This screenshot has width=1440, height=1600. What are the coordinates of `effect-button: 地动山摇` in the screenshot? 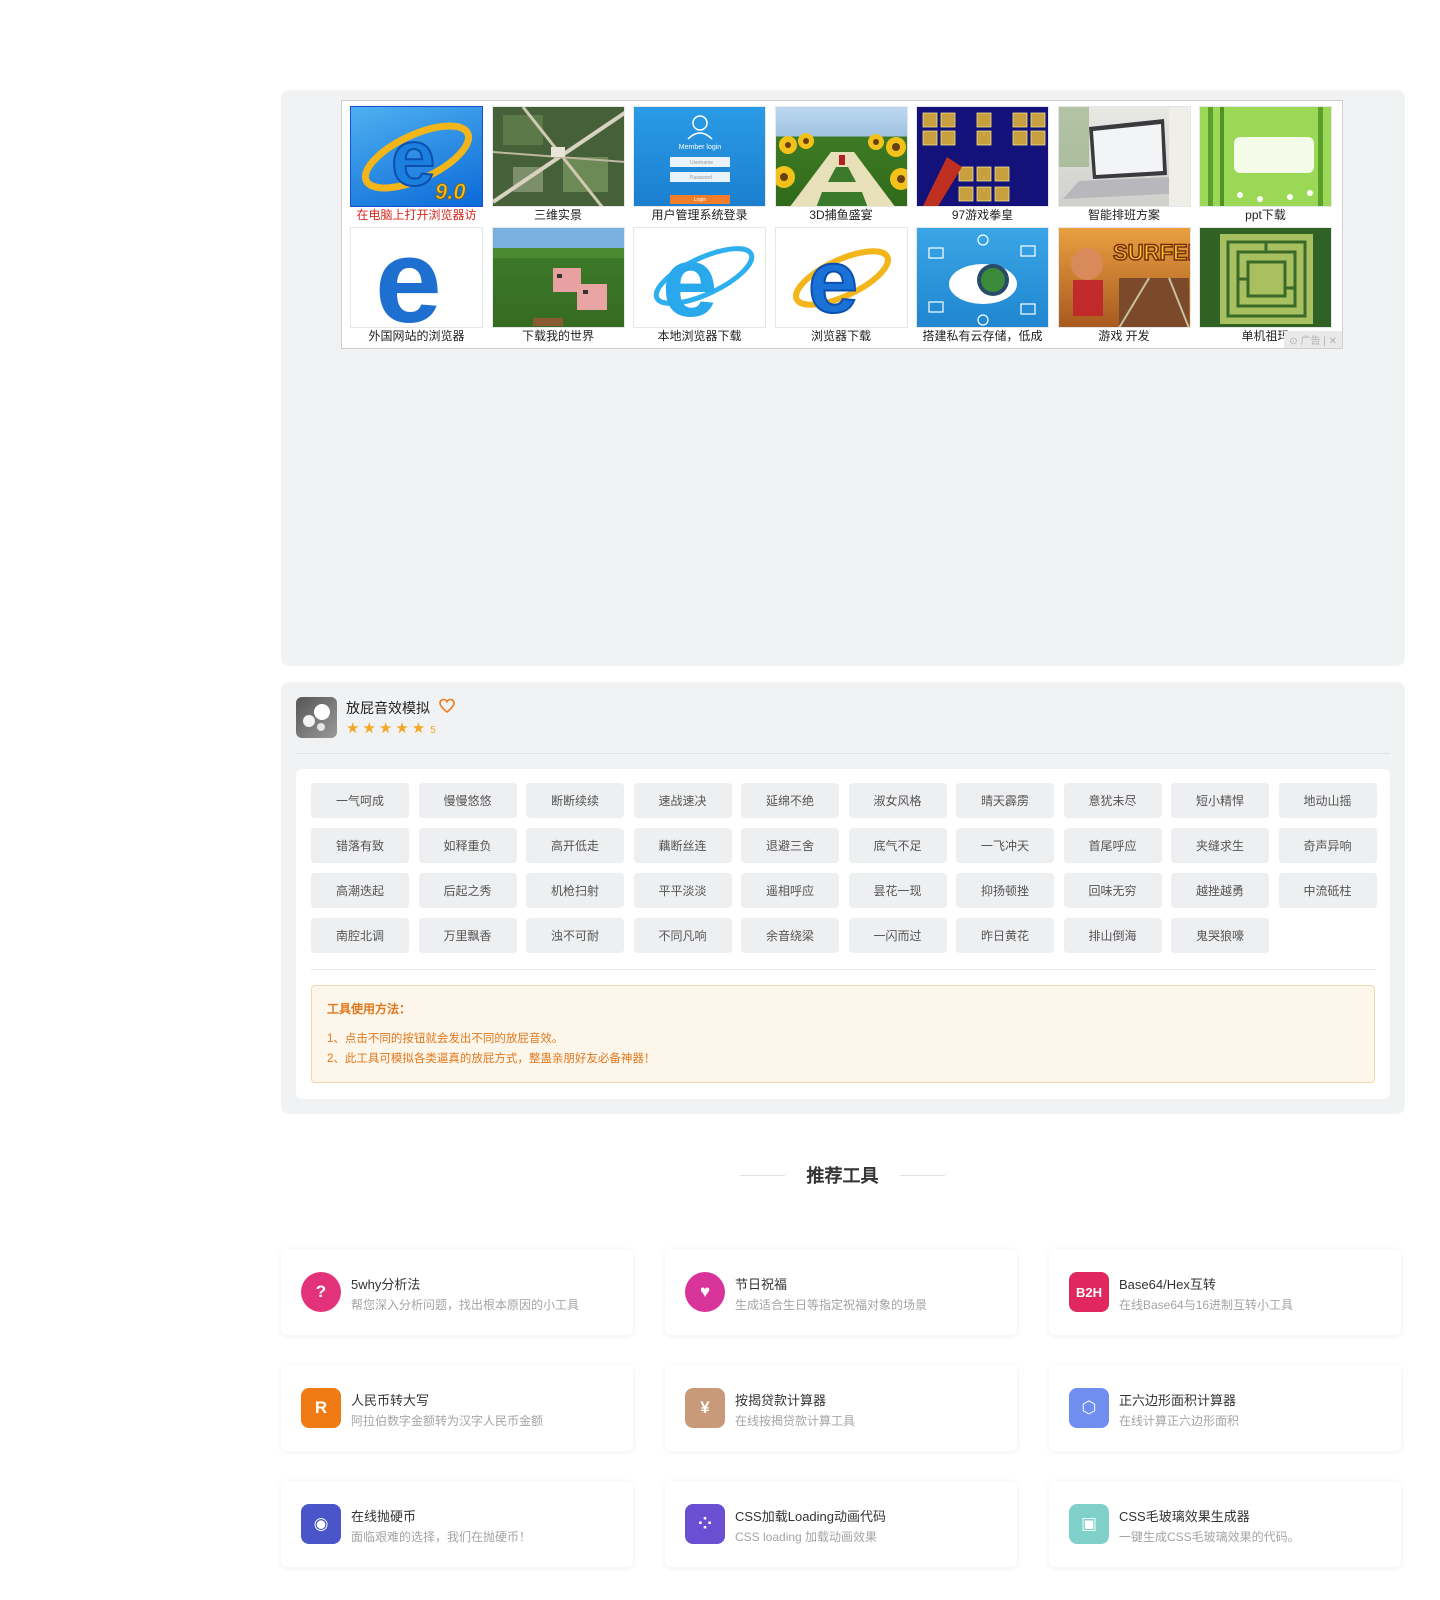 It's located at (1327, 800).